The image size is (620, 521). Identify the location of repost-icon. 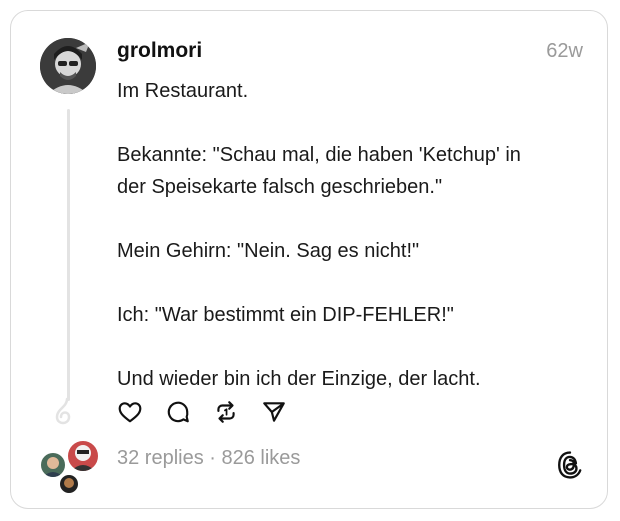
(226, 412).